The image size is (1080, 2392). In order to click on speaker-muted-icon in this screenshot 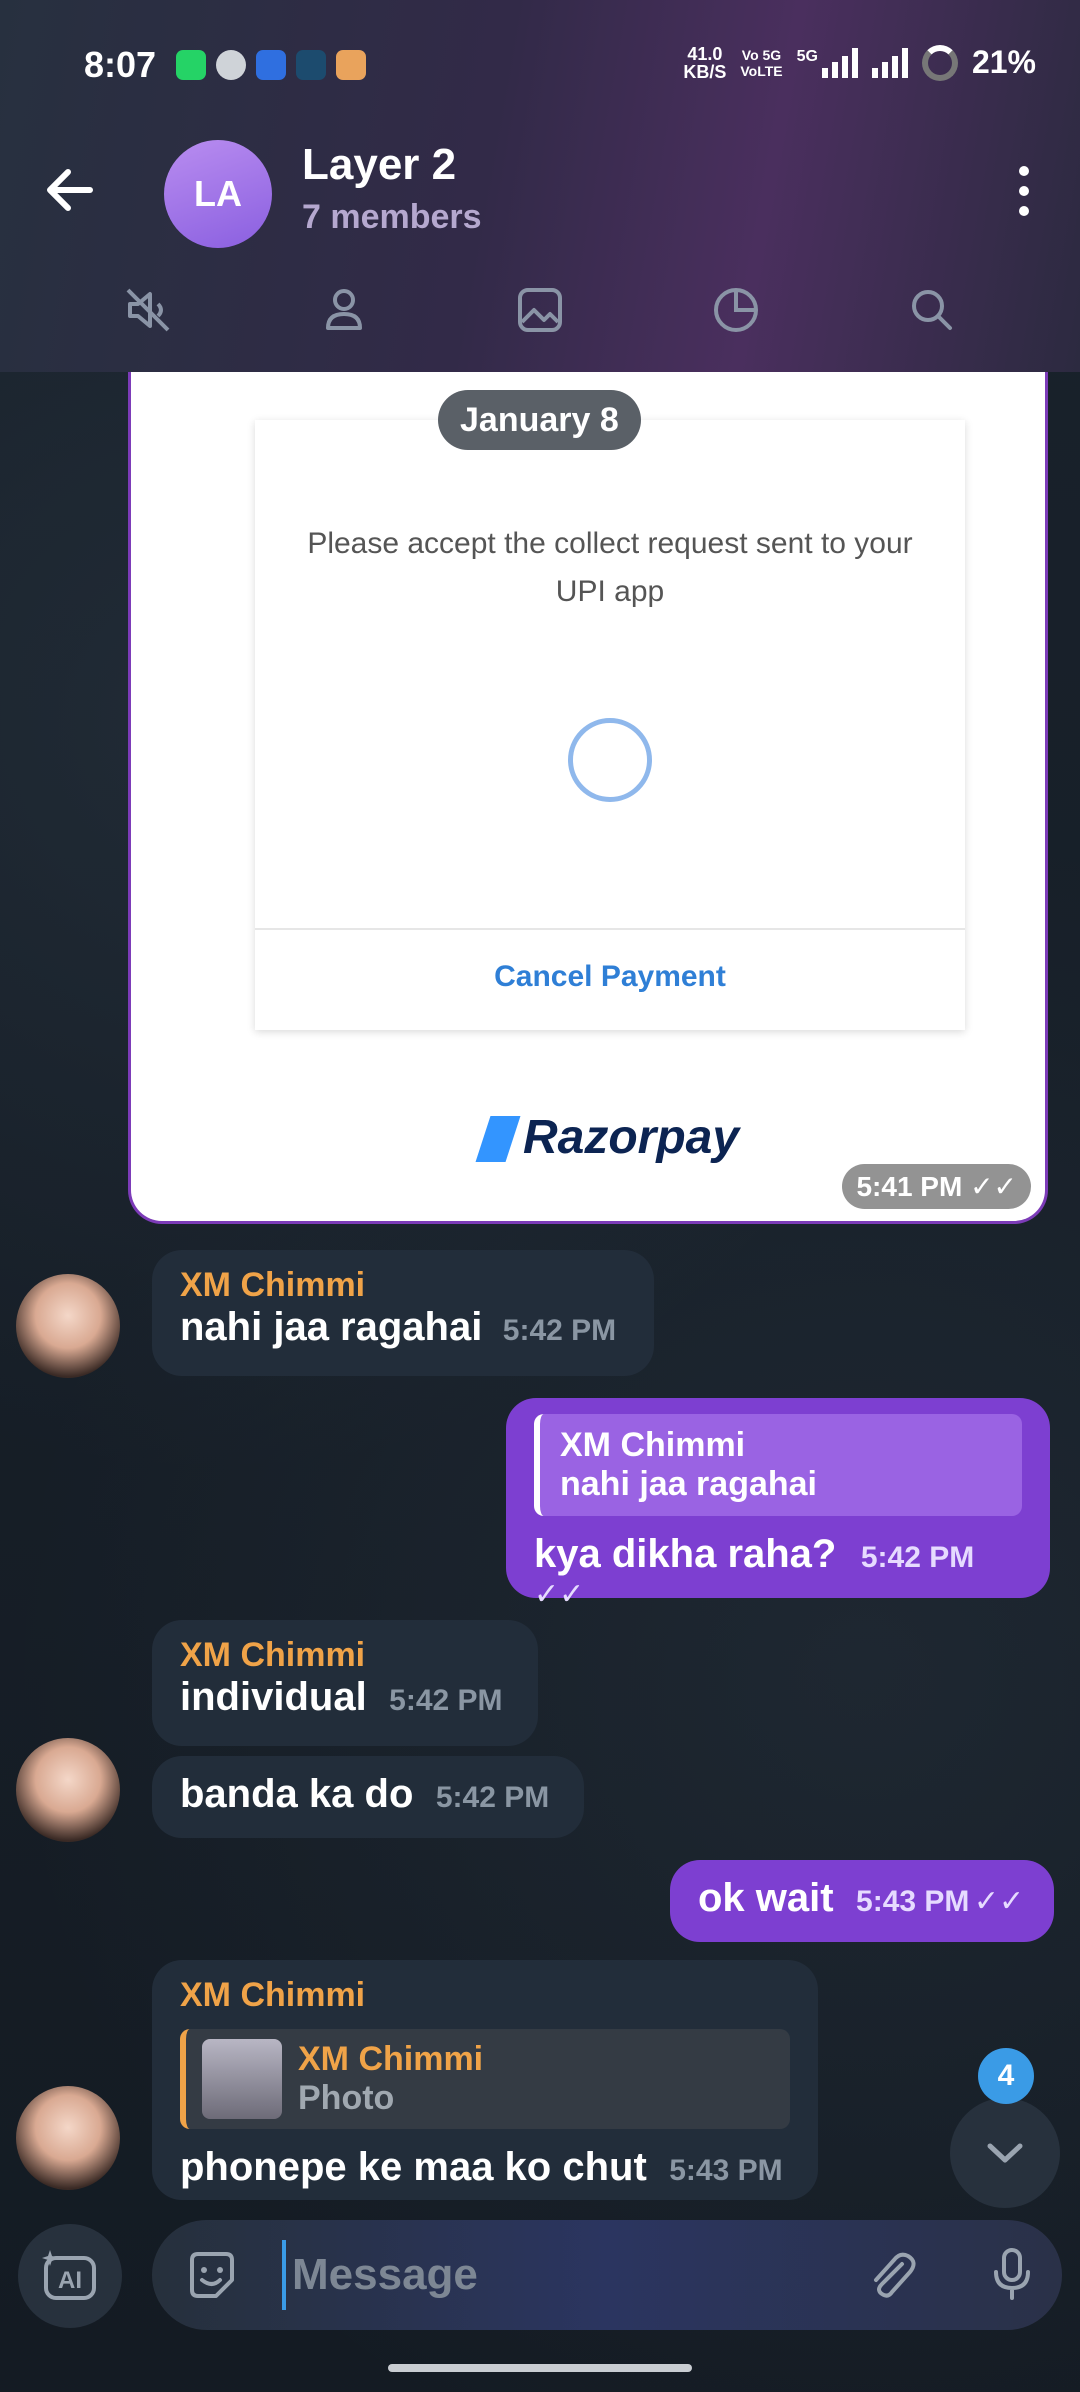, I will do `click(148, 310)`.